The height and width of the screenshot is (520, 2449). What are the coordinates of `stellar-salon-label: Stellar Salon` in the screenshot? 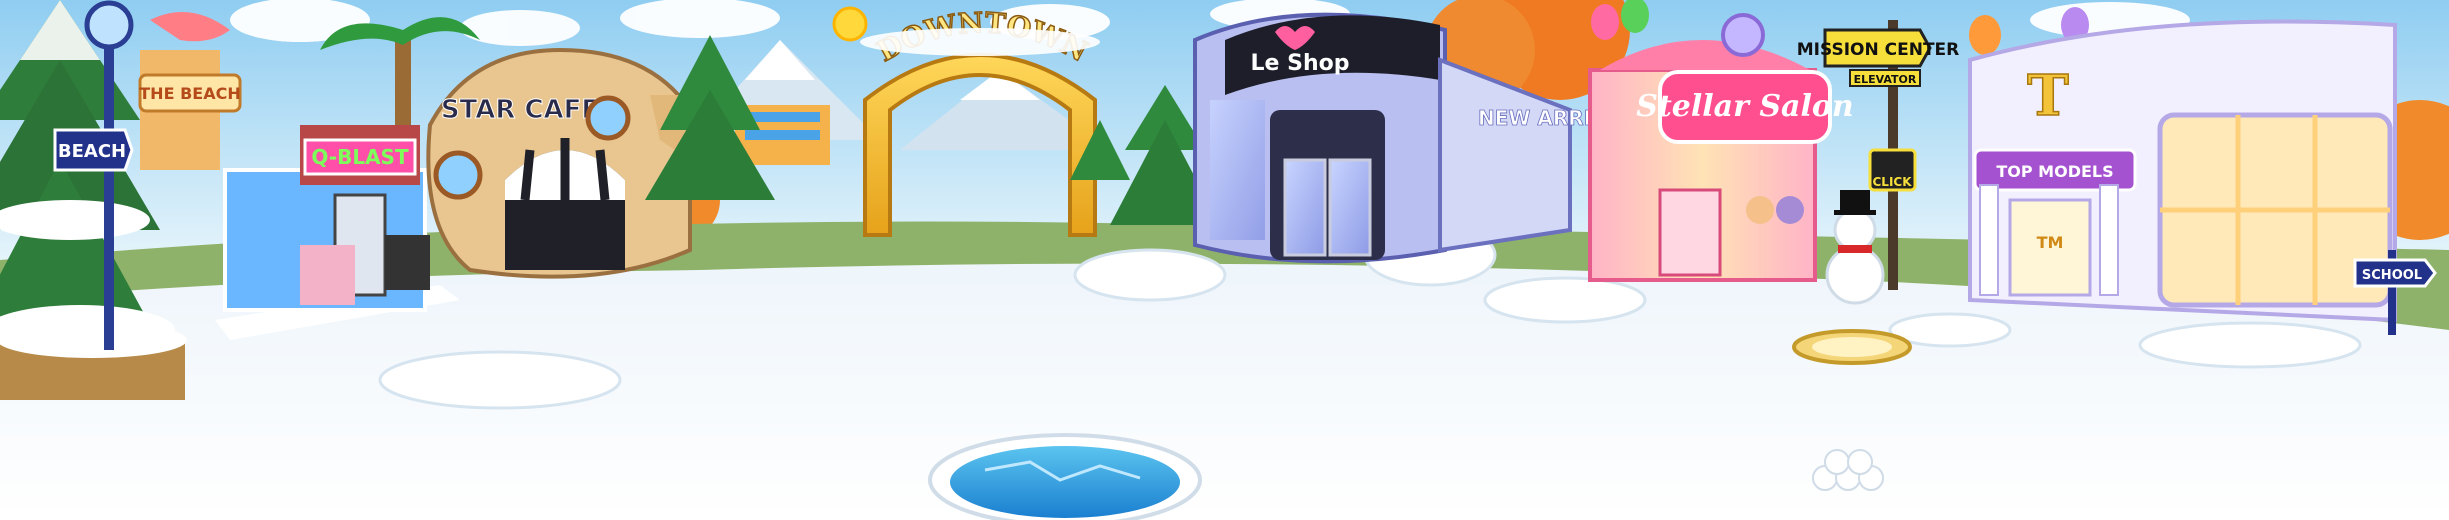 It's located at (1744, 106).